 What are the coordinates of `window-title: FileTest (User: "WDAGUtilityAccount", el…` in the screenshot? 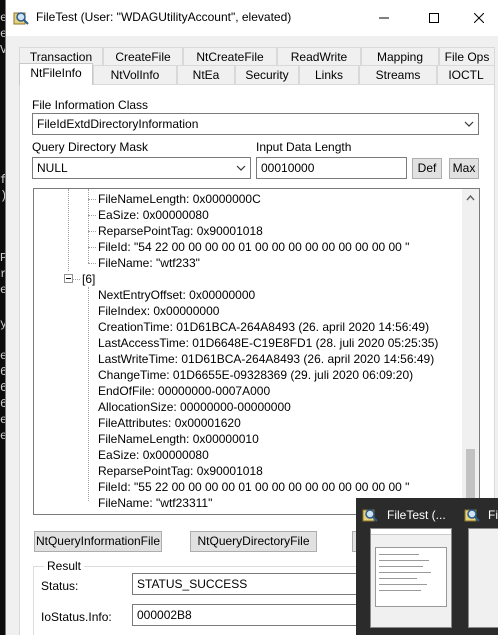 It's located at (164, 17).